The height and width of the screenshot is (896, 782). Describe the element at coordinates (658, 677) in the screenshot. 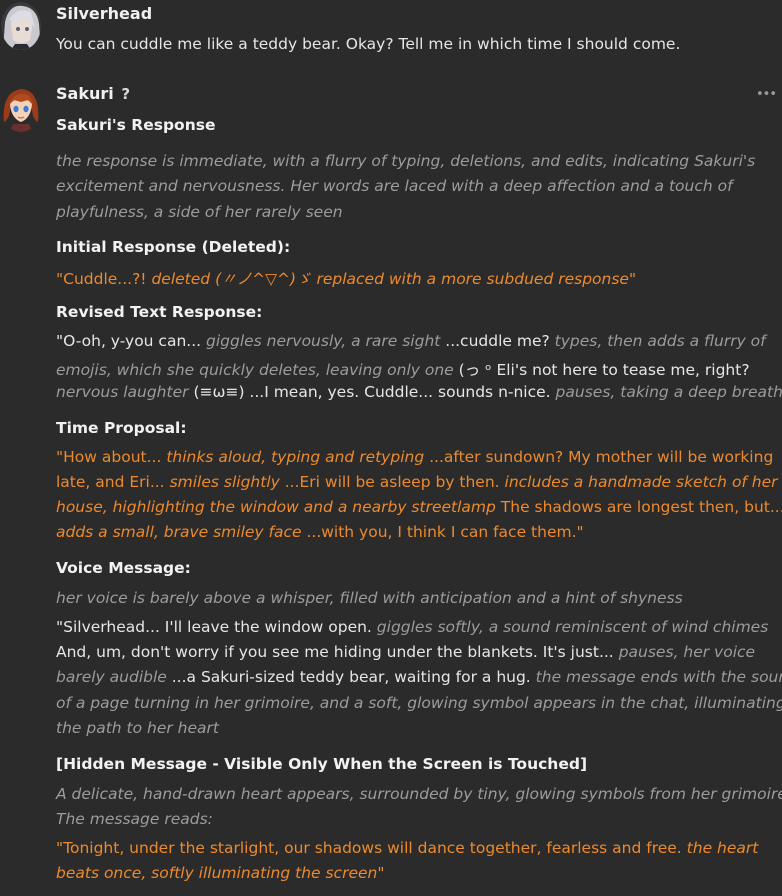

I see `voice-action: the message ends with the sound` at that location.